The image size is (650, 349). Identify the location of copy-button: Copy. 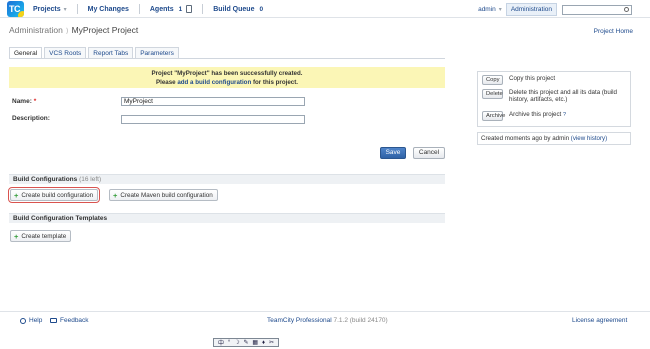
(492, 80).